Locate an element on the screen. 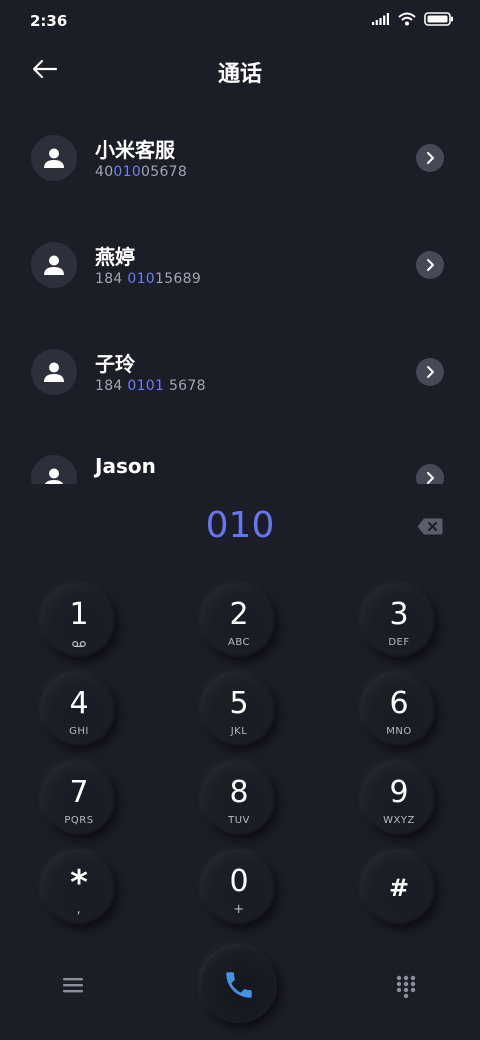  key-0: 0 + is located at coordinates (239, 888).